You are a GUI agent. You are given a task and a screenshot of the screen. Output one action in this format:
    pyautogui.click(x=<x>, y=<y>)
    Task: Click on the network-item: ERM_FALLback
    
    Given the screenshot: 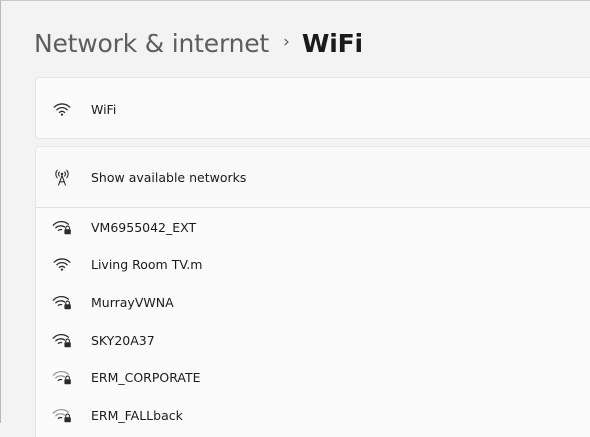 What is the action you would take?
    pyautogui.click(x=117, y=415)
    